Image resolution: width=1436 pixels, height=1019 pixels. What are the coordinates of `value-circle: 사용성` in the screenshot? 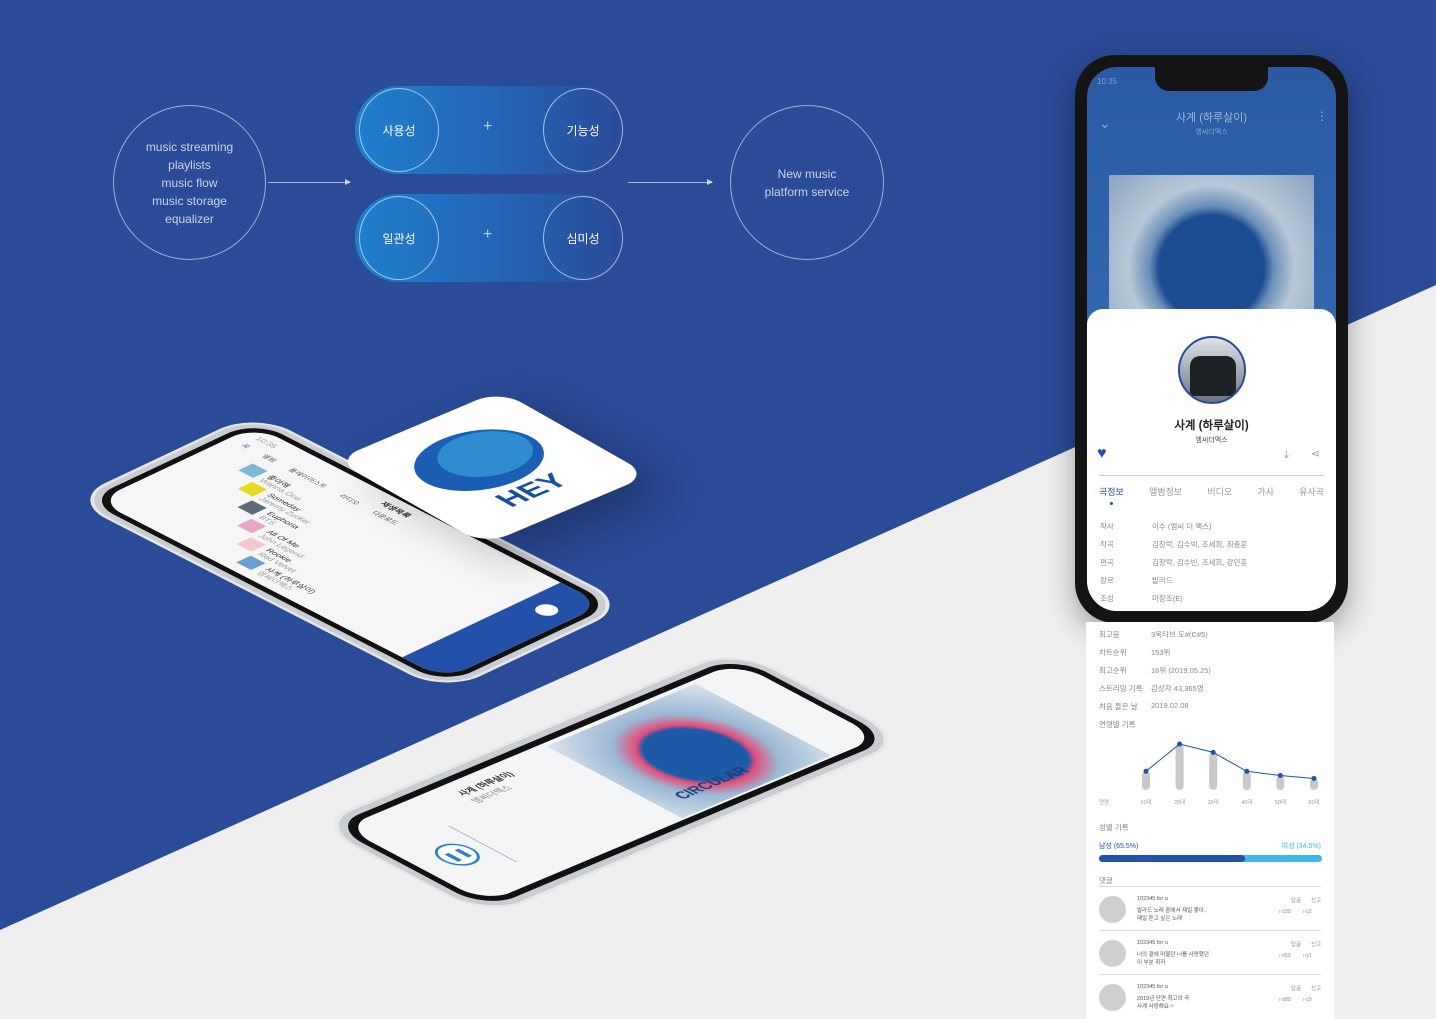 It's located at (399, 130).